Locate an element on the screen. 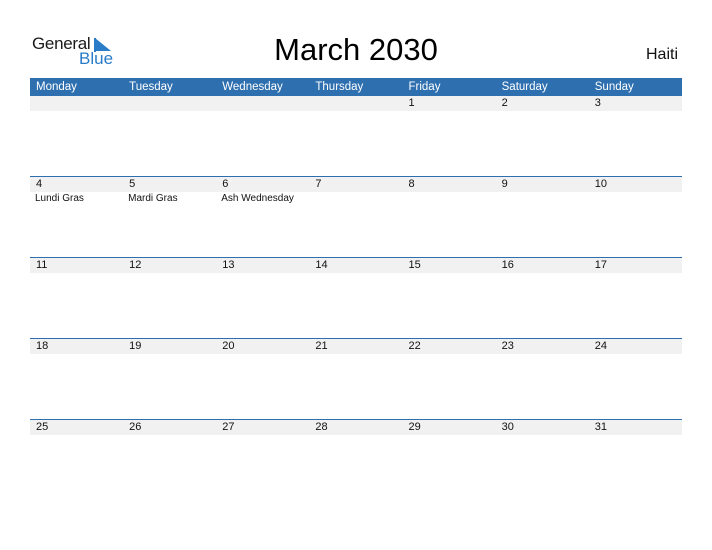  day-number: 10 is located at coordinates (600, 184).